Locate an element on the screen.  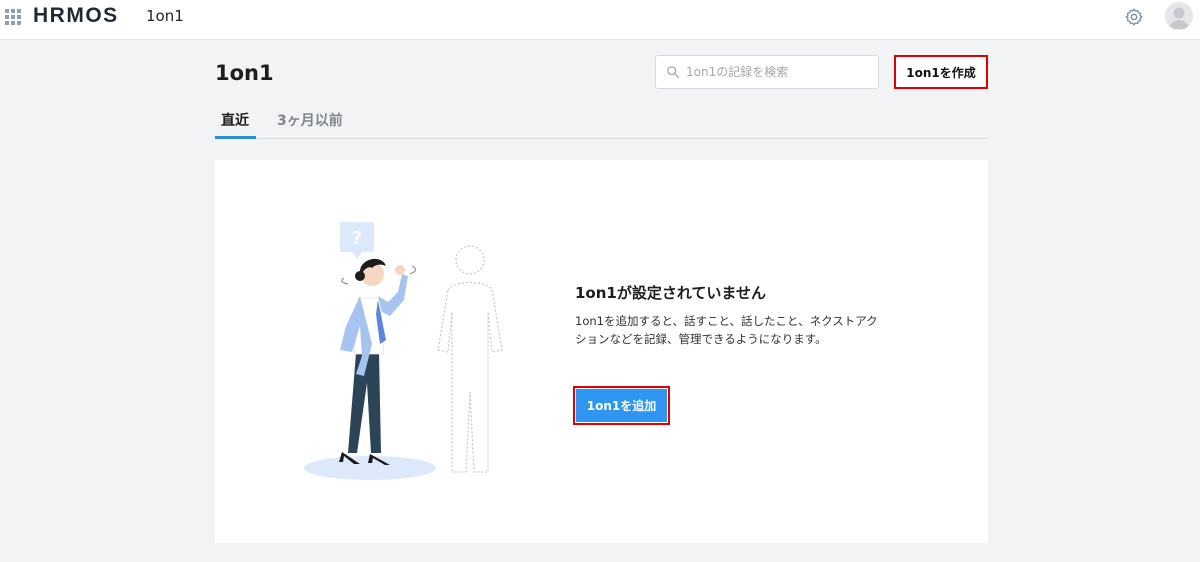
apps-grid-icon is located at coordinates (13, 17).